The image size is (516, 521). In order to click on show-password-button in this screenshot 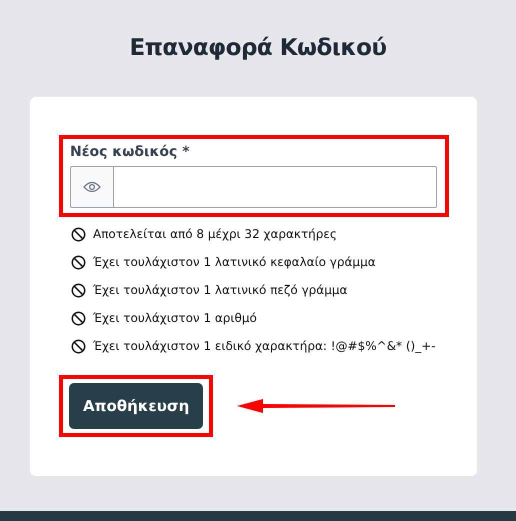, I will do `click(92, 187)`.